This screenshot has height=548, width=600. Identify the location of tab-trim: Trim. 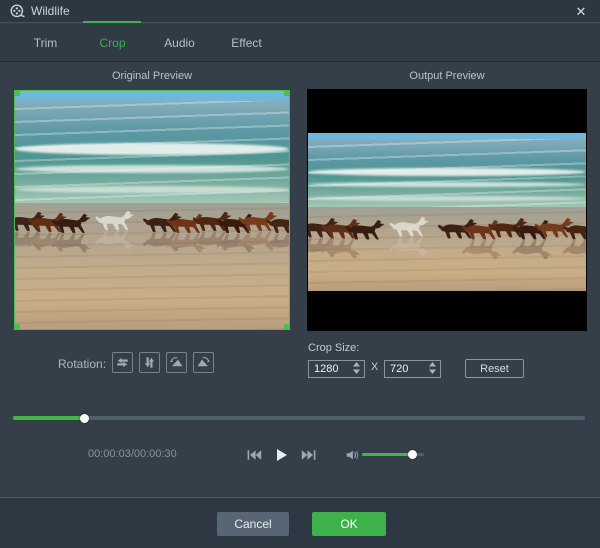
(45, 42).